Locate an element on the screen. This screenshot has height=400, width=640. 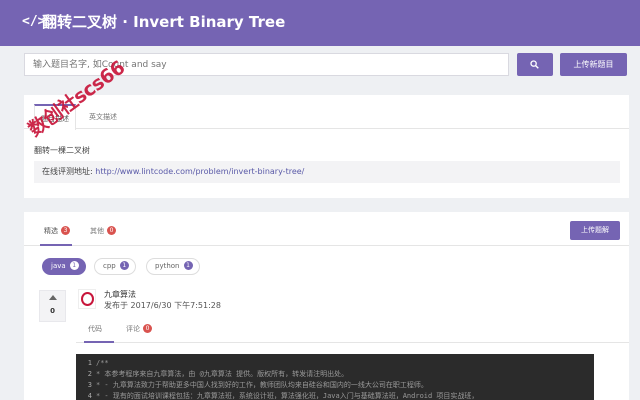
tab-comments: 评论 0 is located at coordinates (139, 329).